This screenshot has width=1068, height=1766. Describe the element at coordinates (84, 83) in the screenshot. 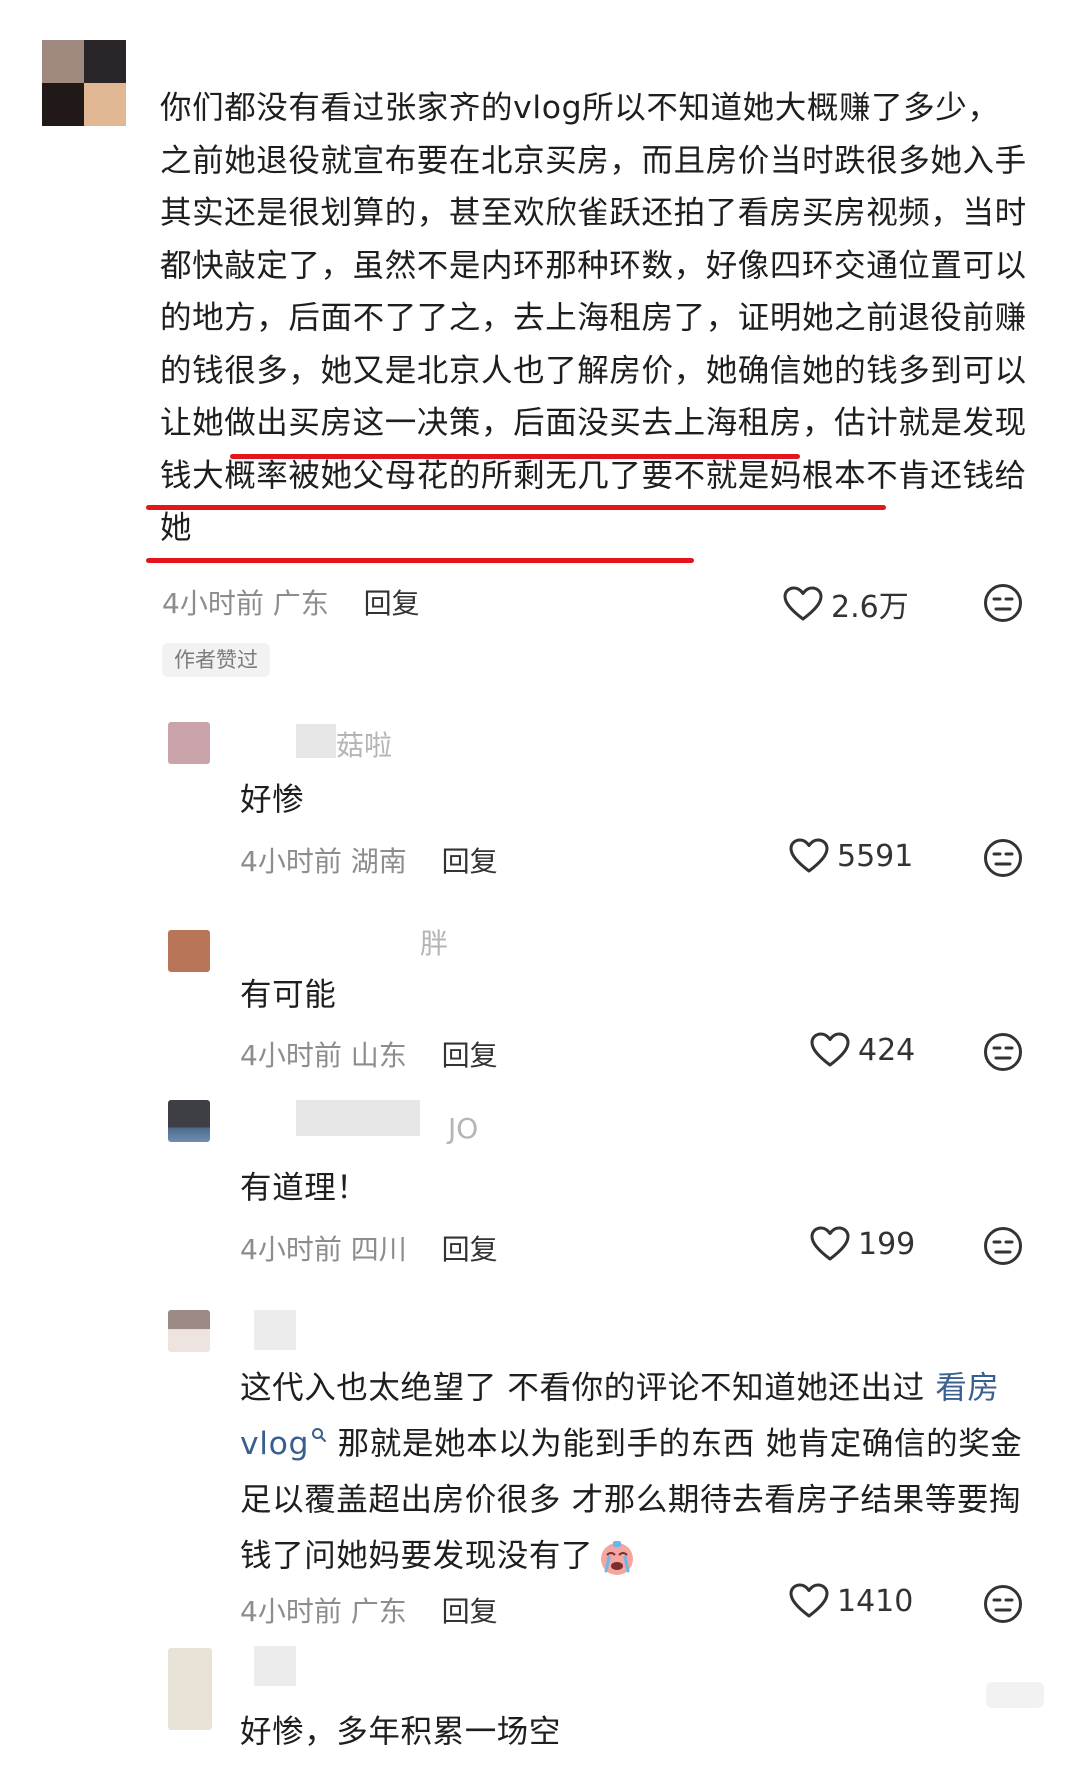

I see `commenter-avatar` at that location.